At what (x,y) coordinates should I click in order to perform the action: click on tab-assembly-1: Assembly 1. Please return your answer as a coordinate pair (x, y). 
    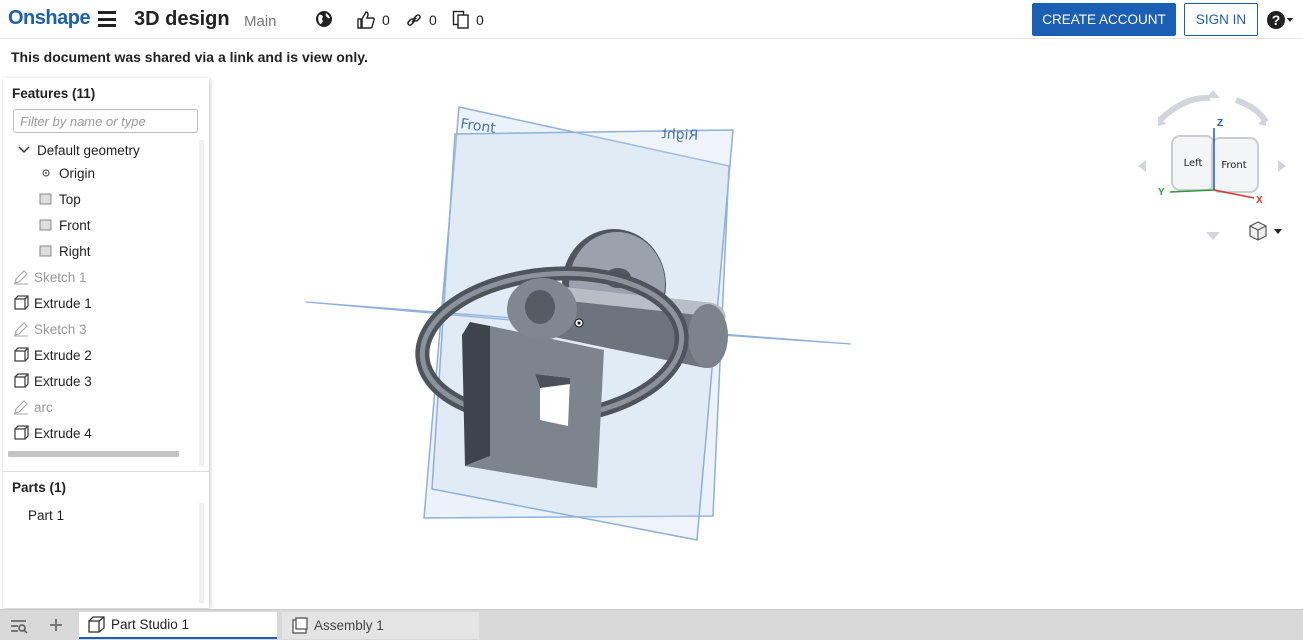
    Looking at the image, I should click on (380, 625).